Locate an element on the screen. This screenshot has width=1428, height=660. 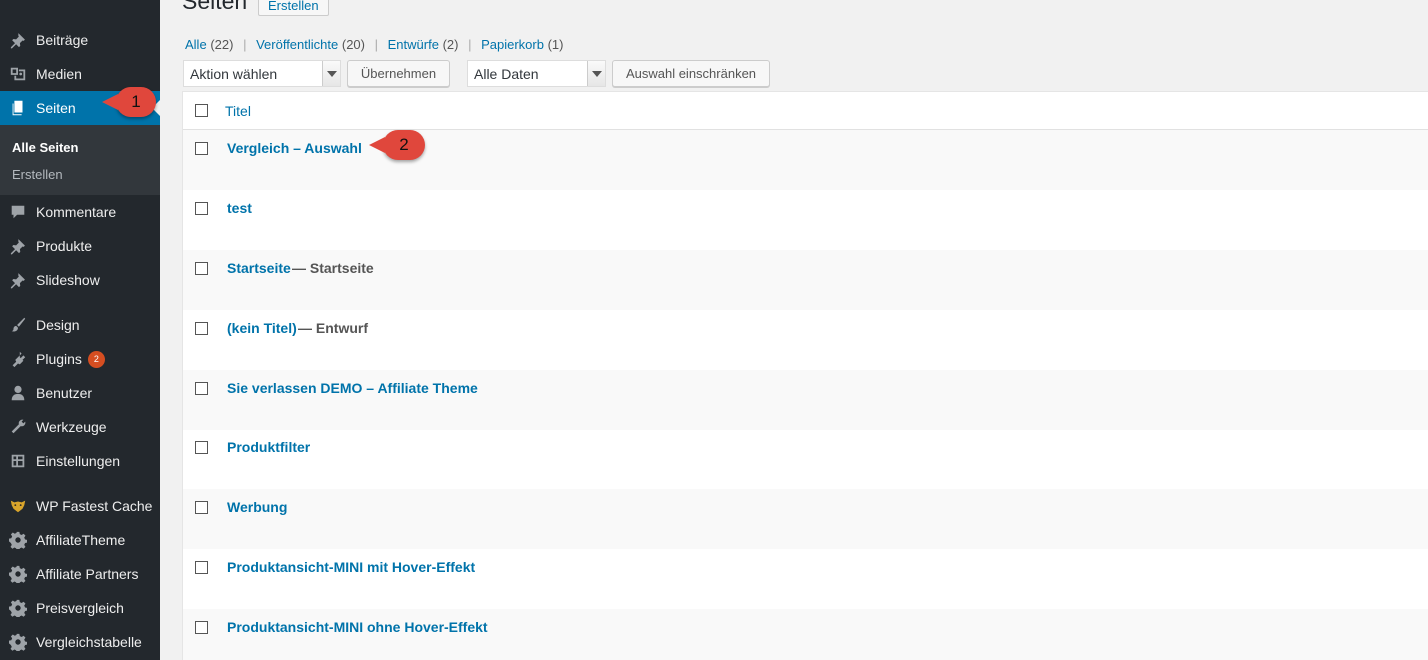
sidebar-item-products: Produkte is located at coordinates (80, 246).